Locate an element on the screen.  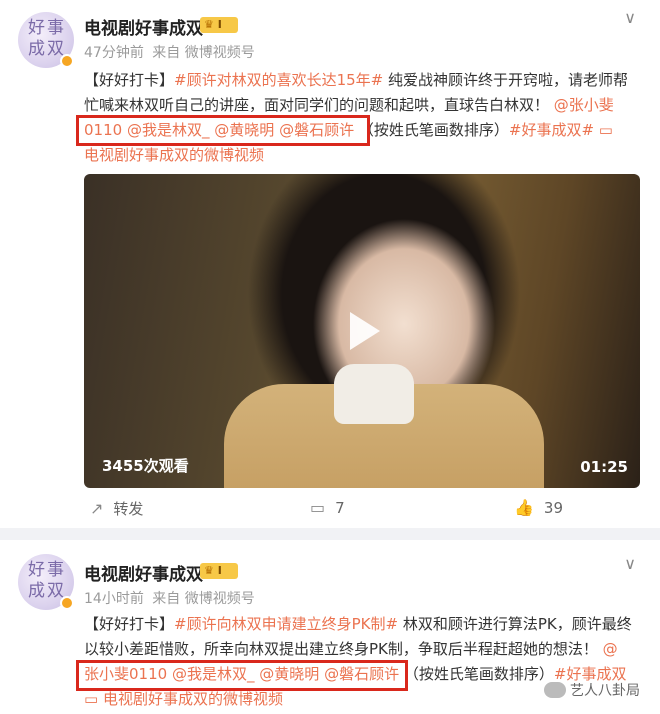
watermark: 艺人八卦局 is located at coordinates (592, 690).